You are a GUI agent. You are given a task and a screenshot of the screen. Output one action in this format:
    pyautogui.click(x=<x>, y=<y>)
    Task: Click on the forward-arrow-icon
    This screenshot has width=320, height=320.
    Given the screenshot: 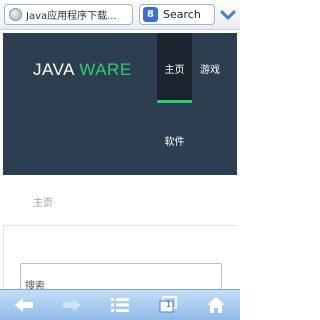 What is the action you would take?
    pyautogui.click(x=72, y=305)
    